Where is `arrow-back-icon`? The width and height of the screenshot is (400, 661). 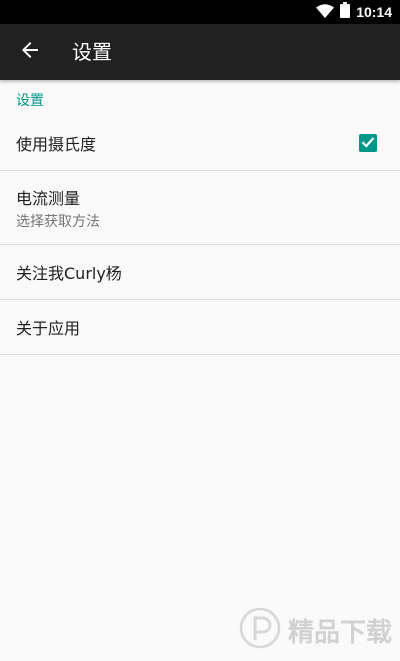
arrow-back-icon is located at coordinates (30, 52).